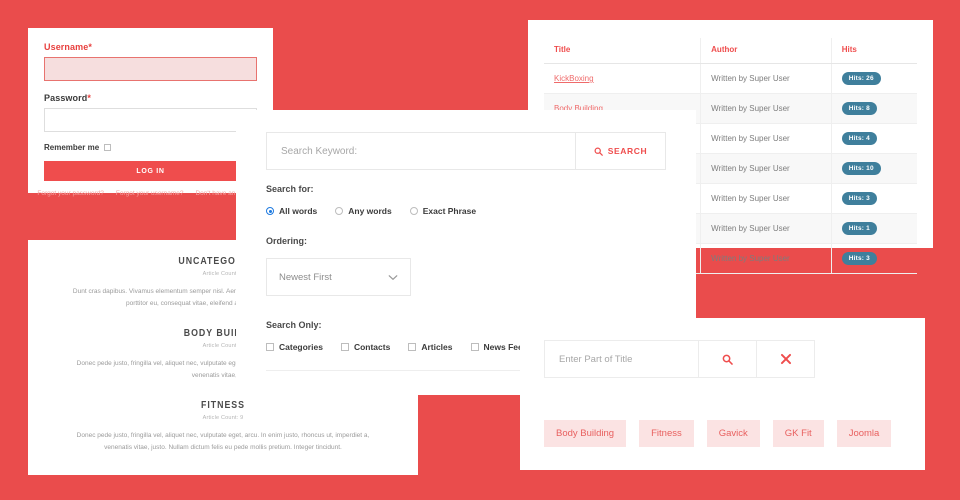 The image size is (960, 500). Describe the element at coordinates (150, 47) in the screenshot. I see `username-label: Username*` at that location.